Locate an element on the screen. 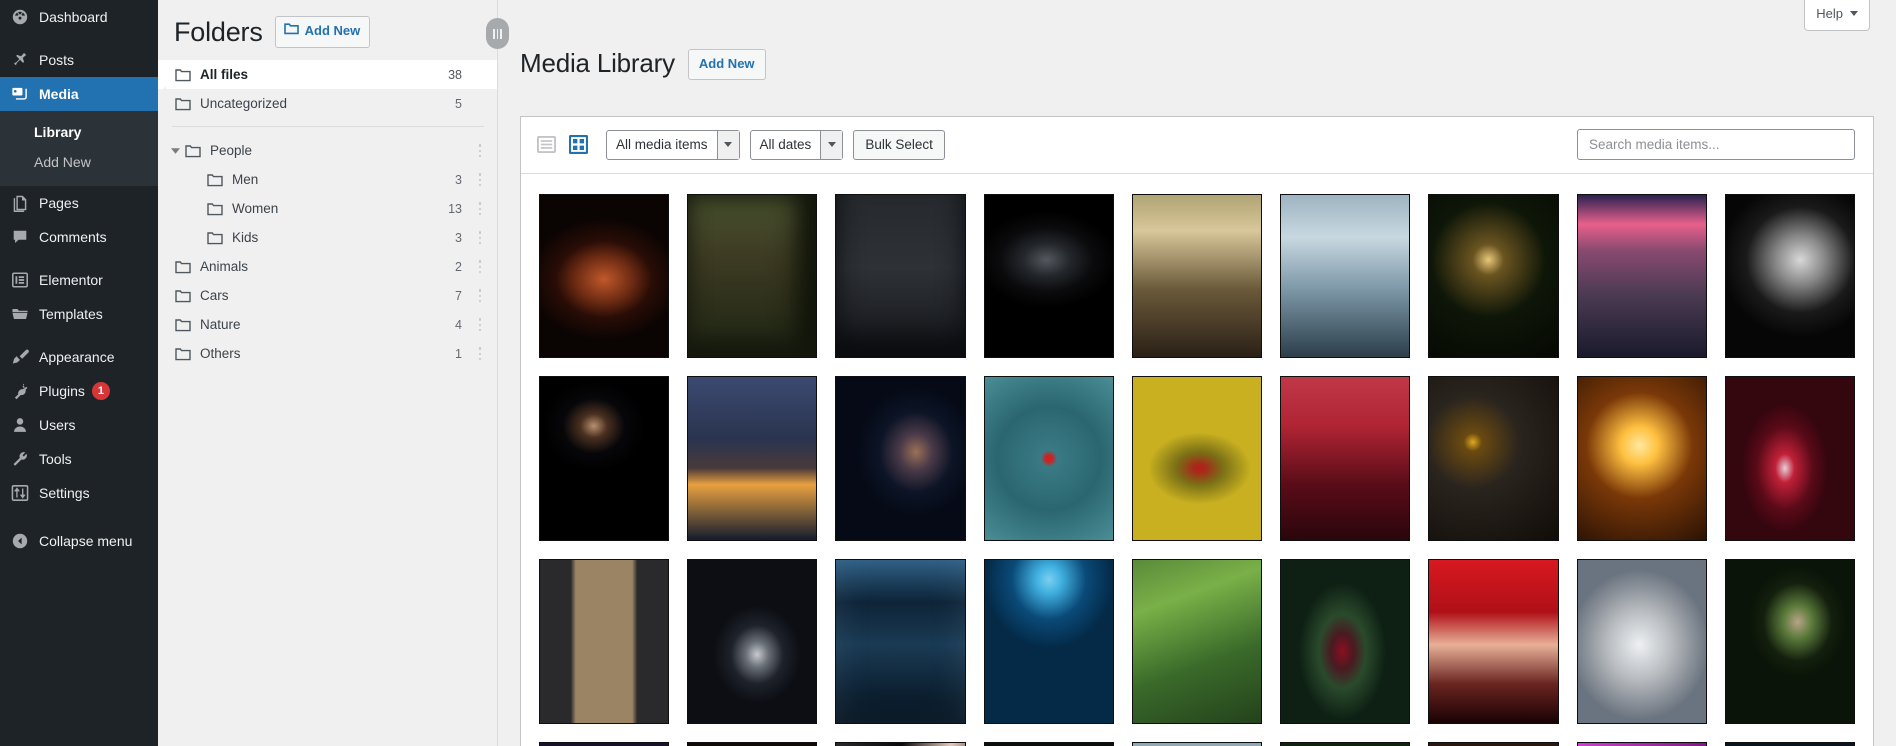 The height and width of the screenshot is (746, 1896). folder-row-others: Others 1 is located at coordinates (328, 353).